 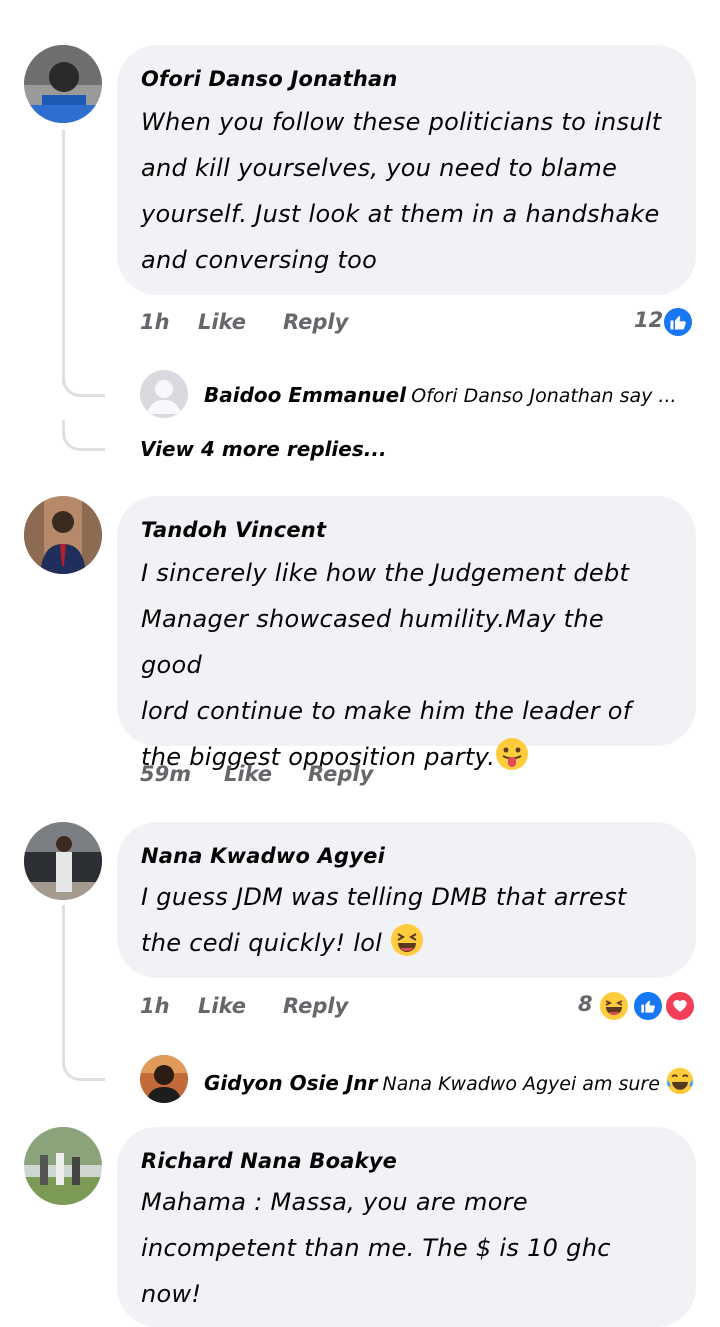 I want to click on avatar-tandoh-vincent, so click(x=63, y=535).